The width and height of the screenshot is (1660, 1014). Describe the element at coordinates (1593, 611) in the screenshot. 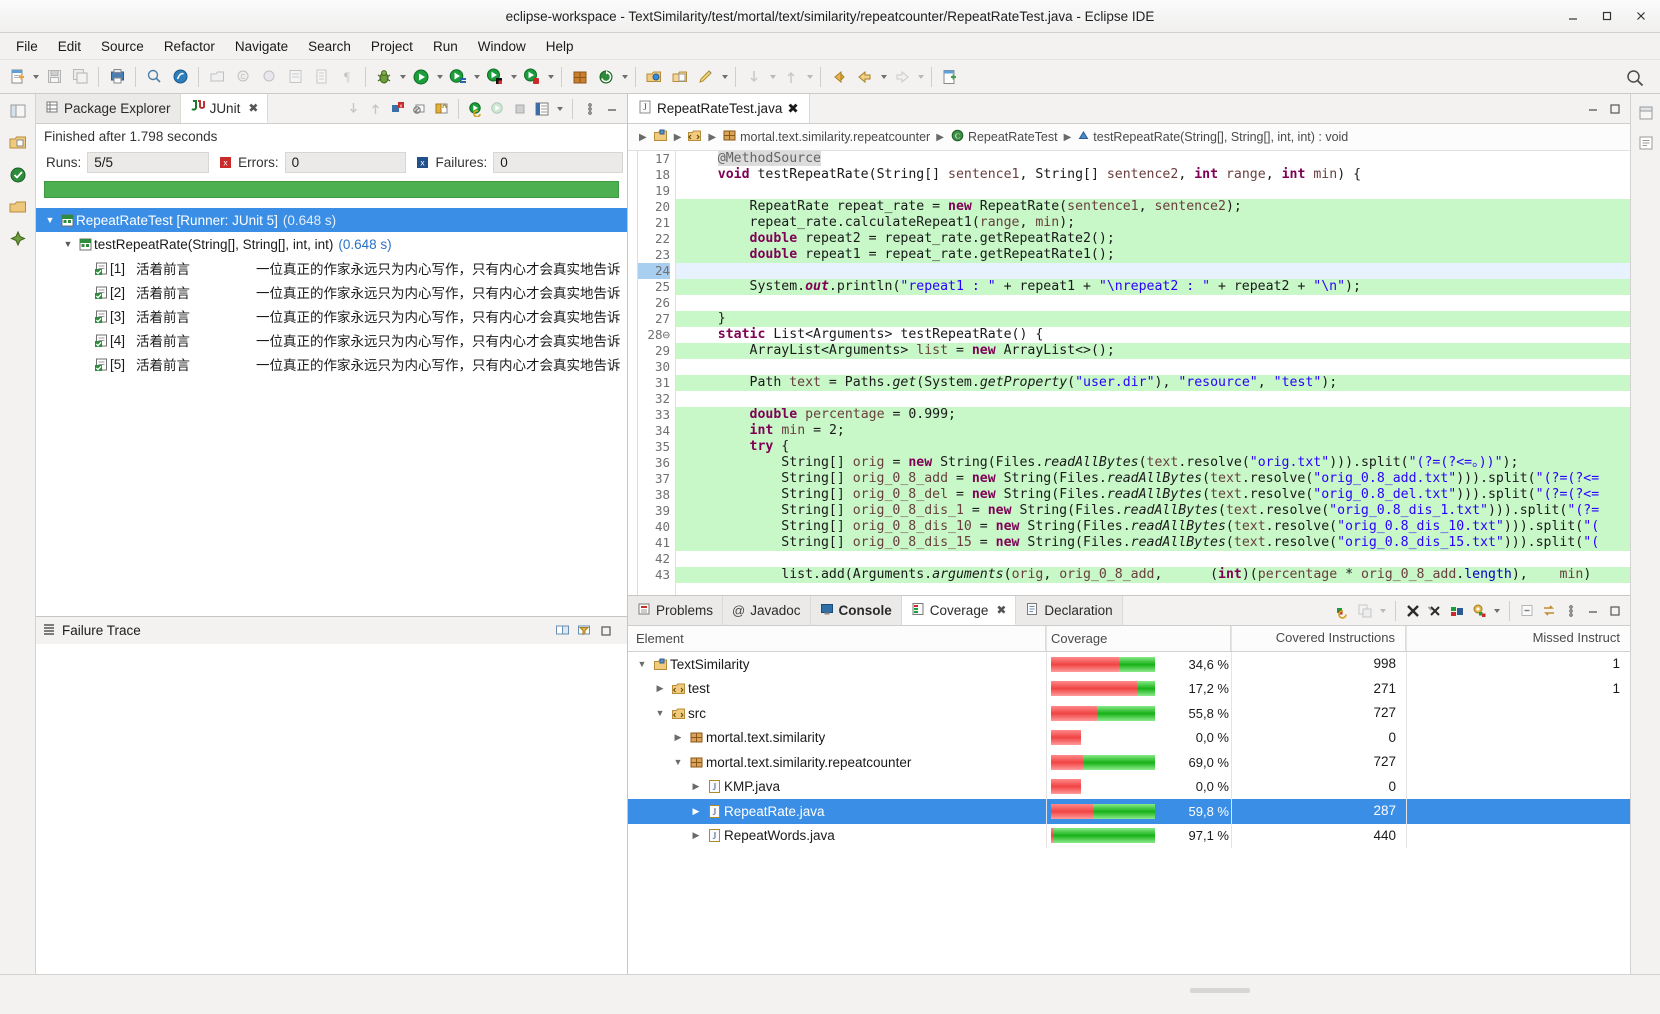

I see `minimize-icon` at that location.